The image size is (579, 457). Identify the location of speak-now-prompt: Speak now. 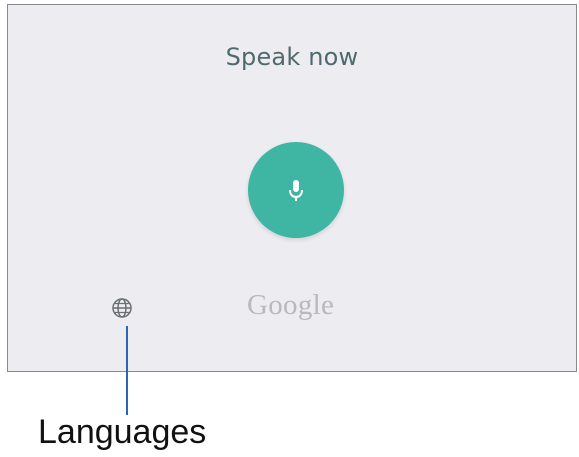
(292, 57).